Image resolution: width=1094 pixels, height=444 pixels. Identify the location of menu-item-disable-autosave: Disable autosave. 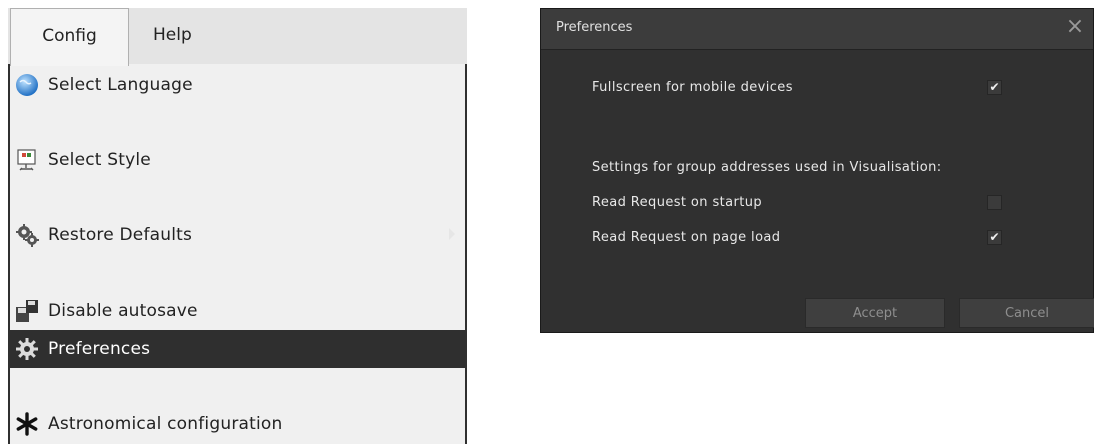
(237, 311).